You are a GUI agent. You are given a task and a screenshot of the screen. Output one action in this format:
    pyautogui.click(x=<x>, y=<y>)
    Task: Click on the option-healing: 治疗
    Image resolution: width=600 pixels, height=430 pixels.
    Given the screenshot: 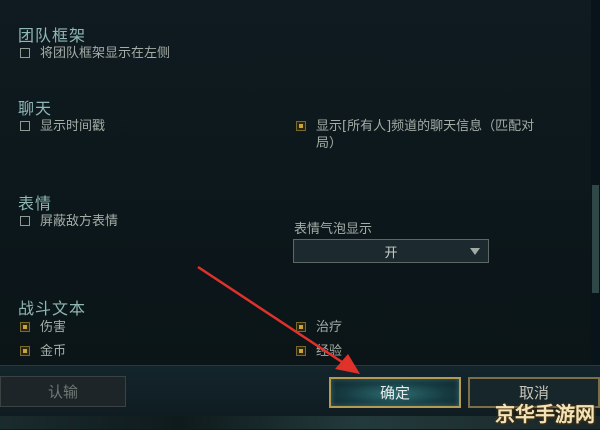 What is the action you would take?
    pyautogui.click(x=319, y=327)
    